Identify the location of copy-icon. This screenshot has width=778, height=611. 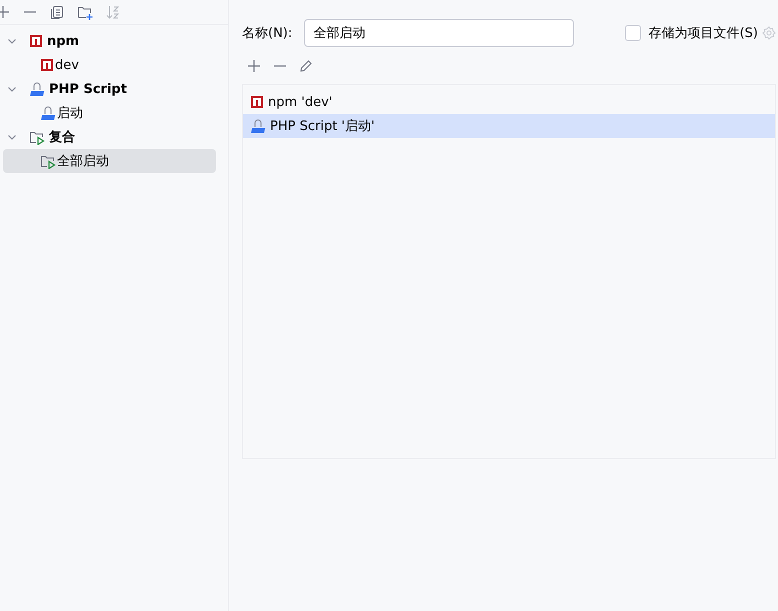
(57, 12).